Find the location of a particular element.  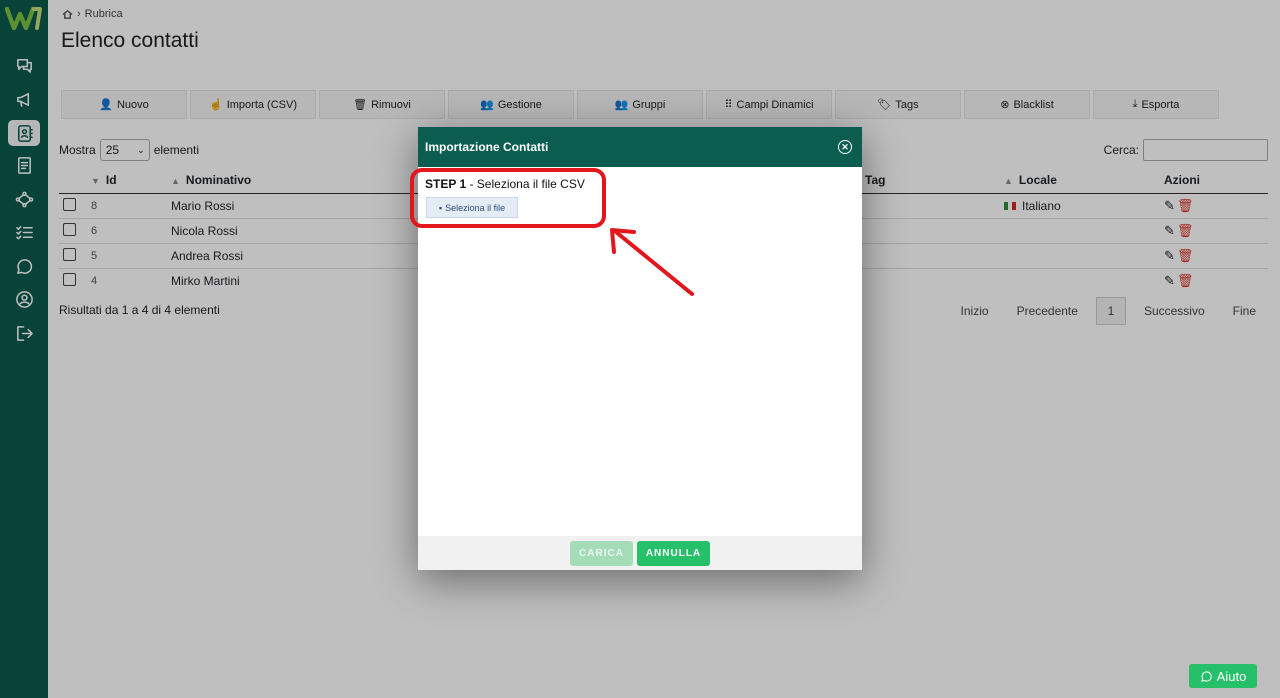

help-button: Aiuto is located at coordinates (1223, 676).